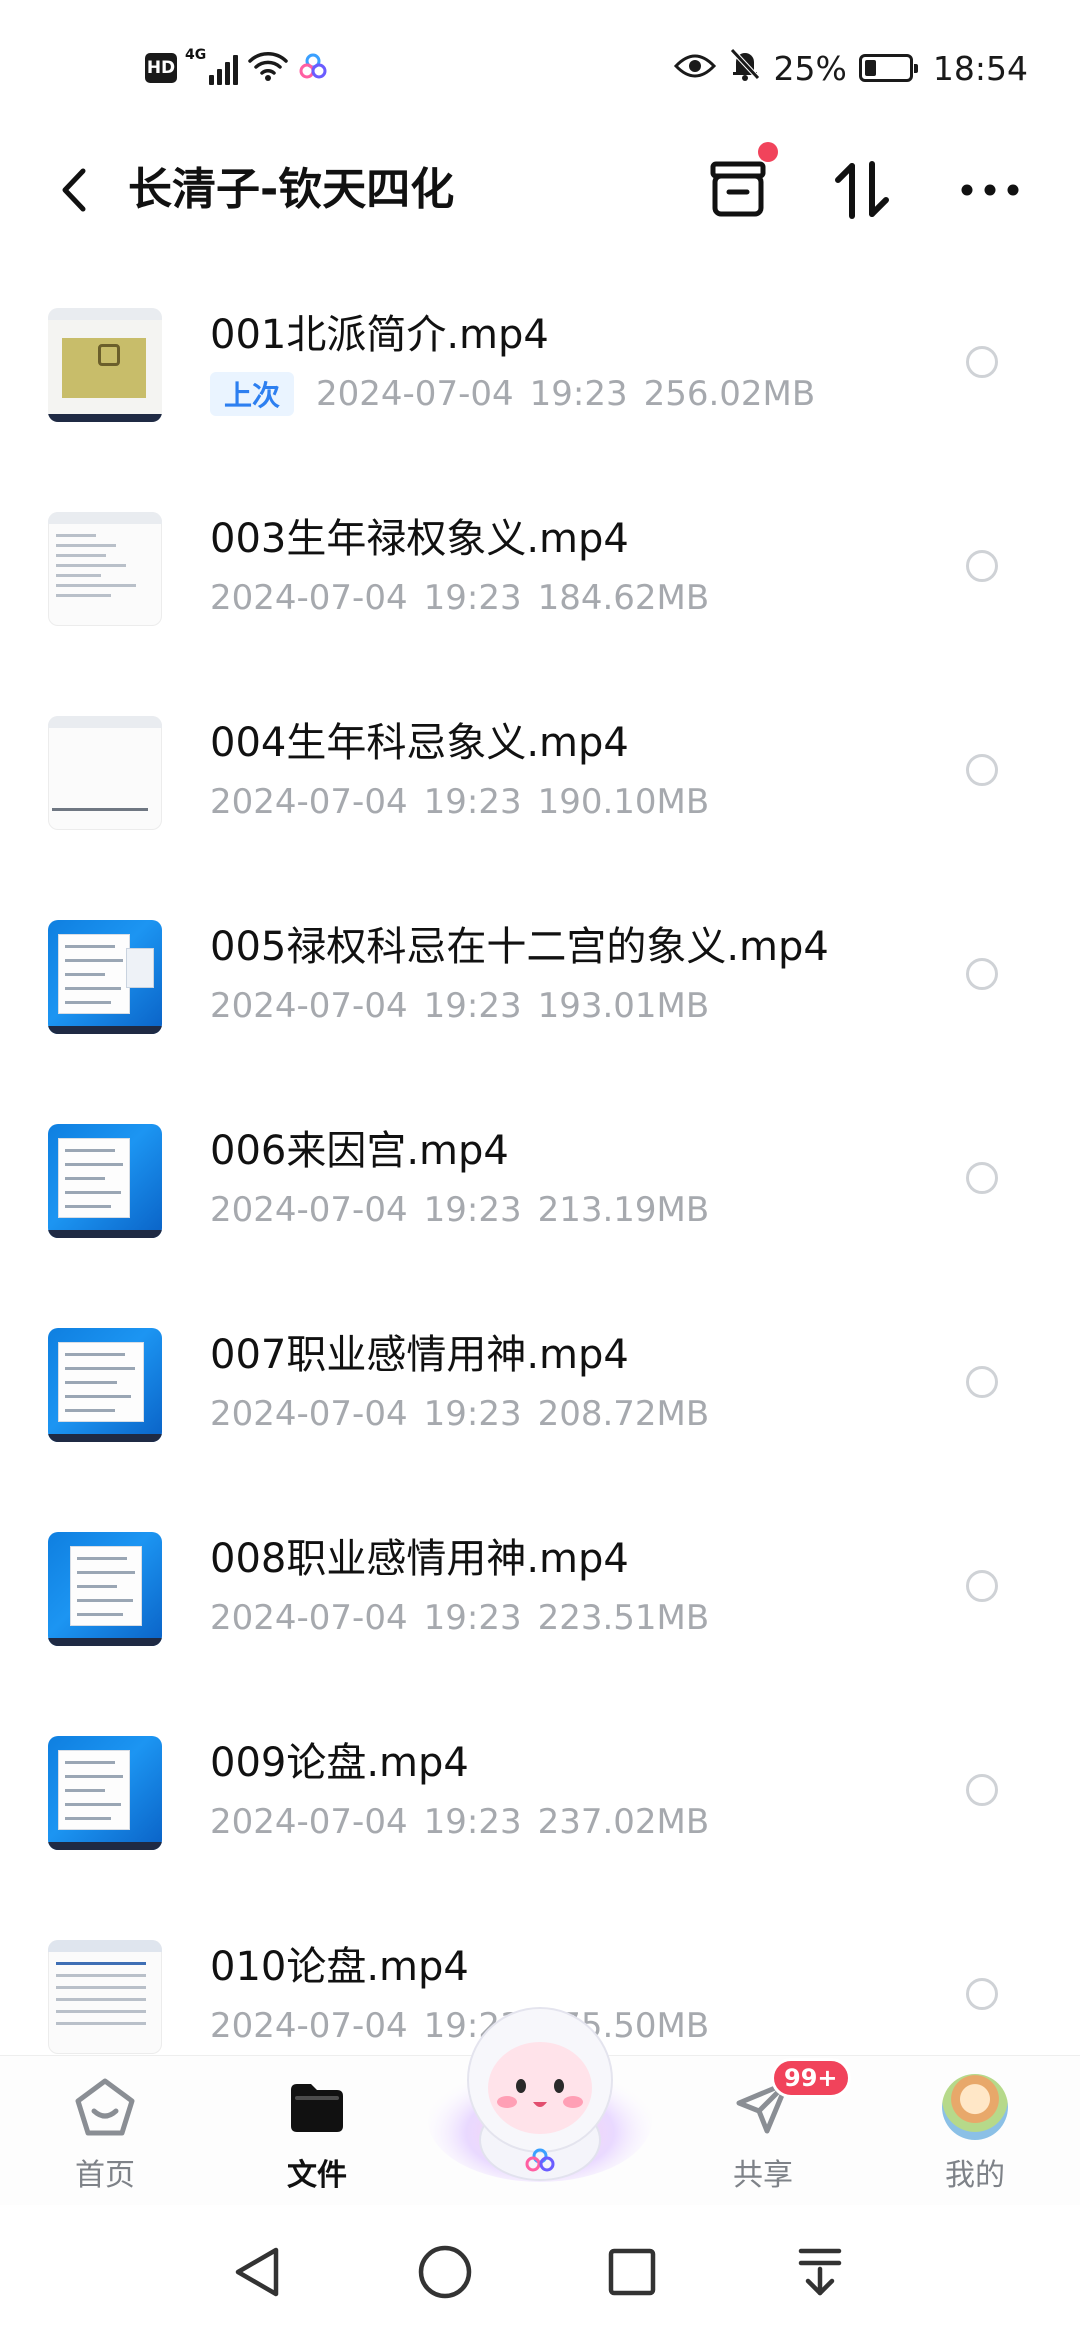 The height and width of the screenshot is (2340, 1080). I want to click on file-row: 008职业感情用神.mp4 2024-07-04 19:23 223.51MB, so click(540, 1586).